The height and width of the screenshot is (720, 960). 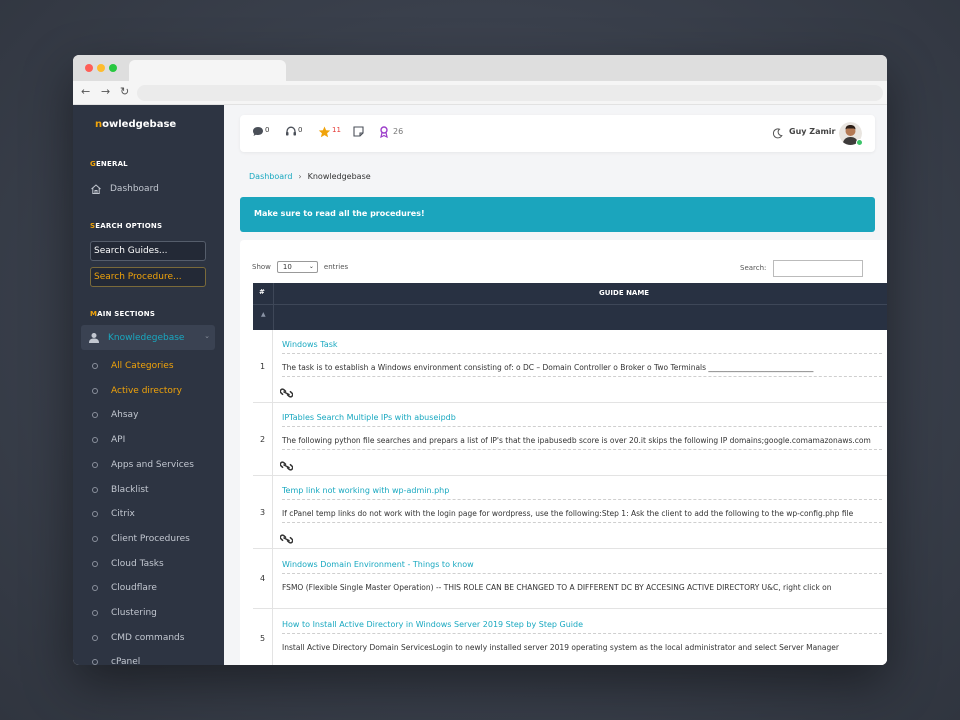 What do you see at coordinates (207, 336) in the screenshot?
I see `chevron-down-icon: ⌄` at bounding box center [207, 336].